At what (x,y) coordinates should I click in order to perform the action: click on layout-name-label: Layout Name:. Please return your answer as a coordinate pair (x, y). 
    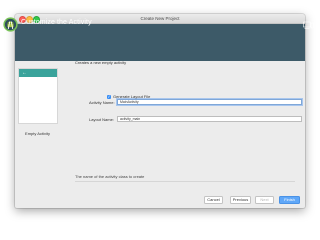
    Looking at the image, I should click on (101, 119).